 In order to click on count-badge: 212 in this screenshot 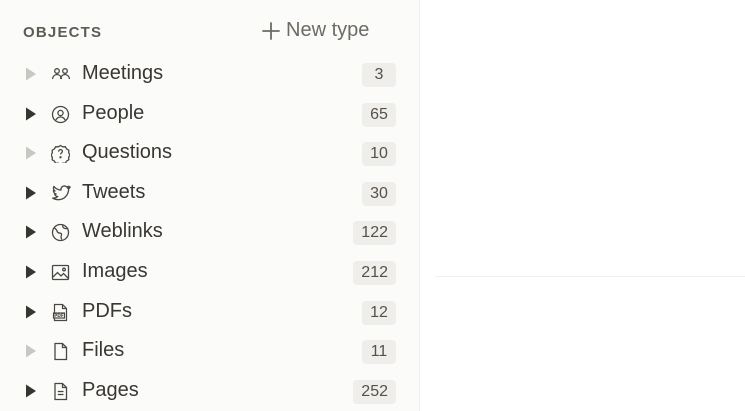, I will do `click(374, 272)`.